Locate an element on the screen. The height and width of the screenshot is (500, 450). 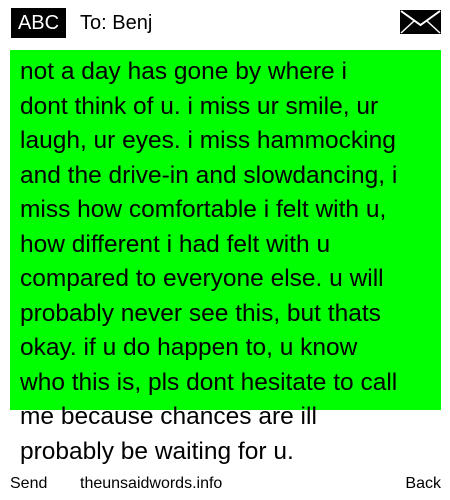
message-line: how different i had felt with u is located at coordinates (175, 244).